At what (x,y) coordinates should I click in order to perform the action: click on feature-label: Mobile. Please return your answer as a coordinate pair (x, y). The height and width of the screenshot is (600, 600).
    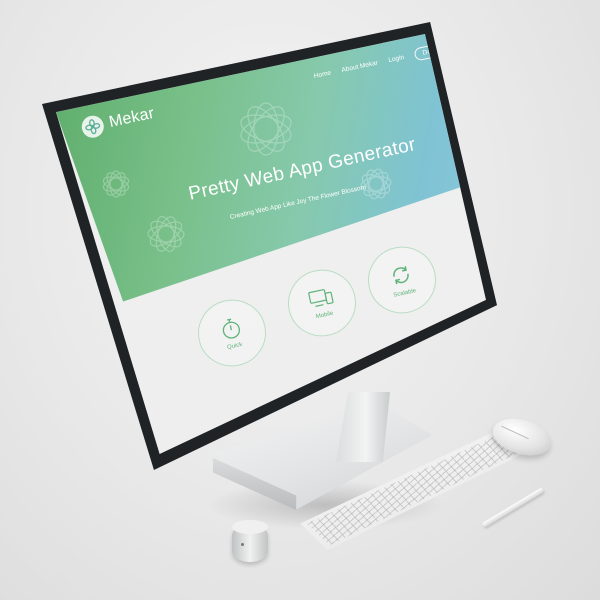
    Looking at the image, I should click on (324, 315).